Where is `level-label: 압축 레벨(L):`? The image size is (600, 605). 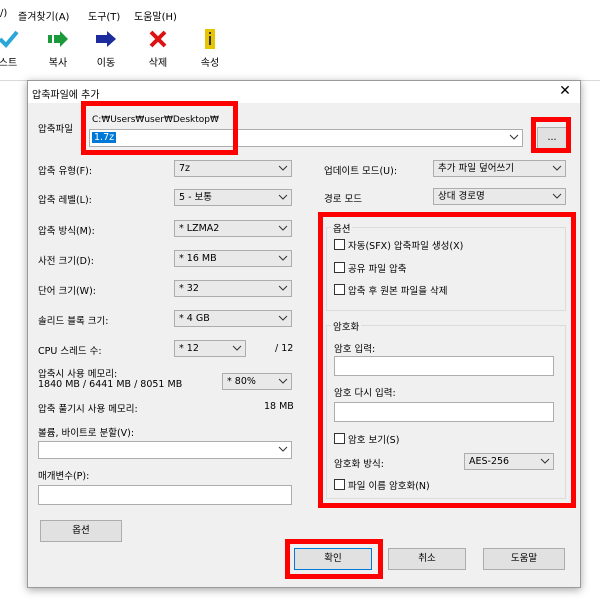 level-label: 압축 레벨(L): is located at coordinates (65, 200).